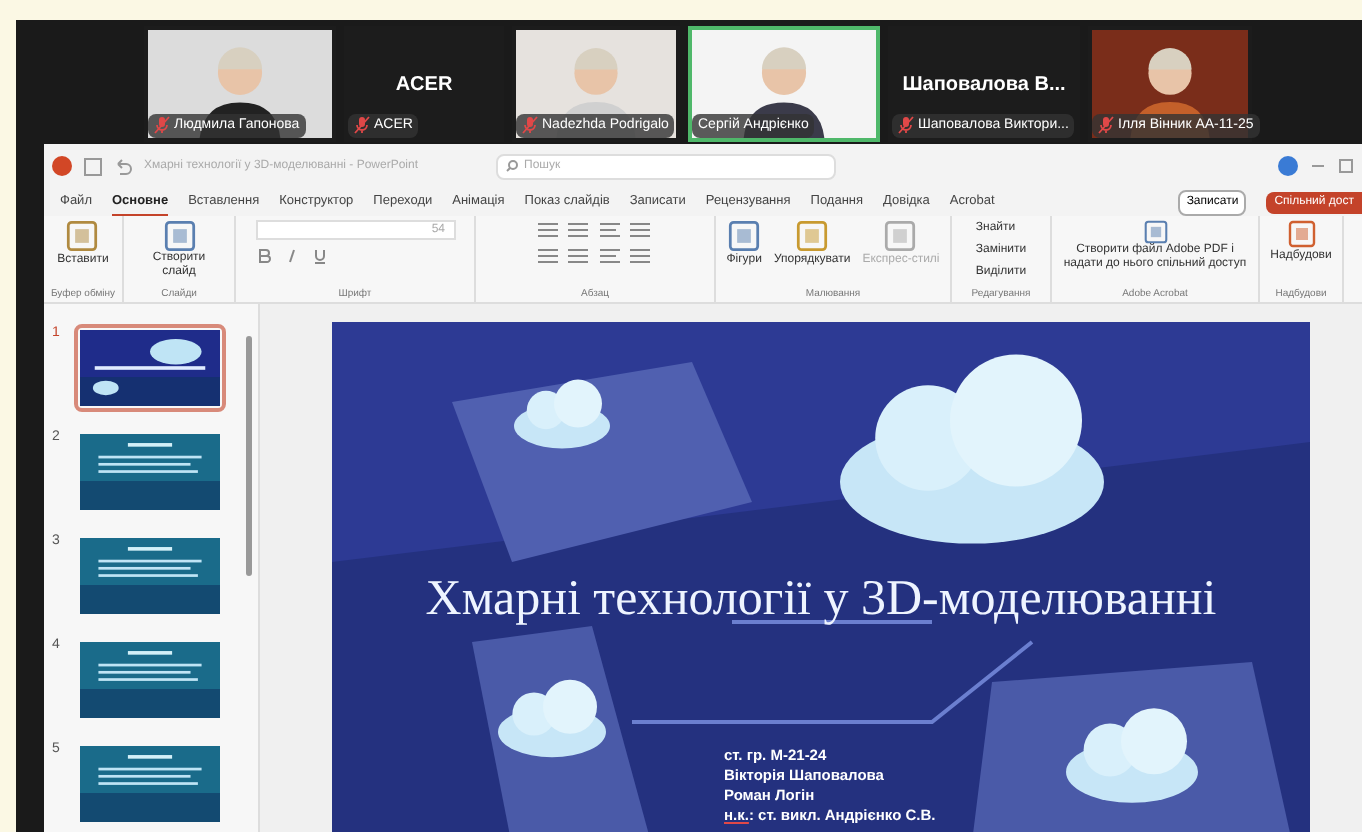  What do you see at coordinates (249, 456) in the screenshot?
I see `scrollbar` at bounding box center [249, 456].